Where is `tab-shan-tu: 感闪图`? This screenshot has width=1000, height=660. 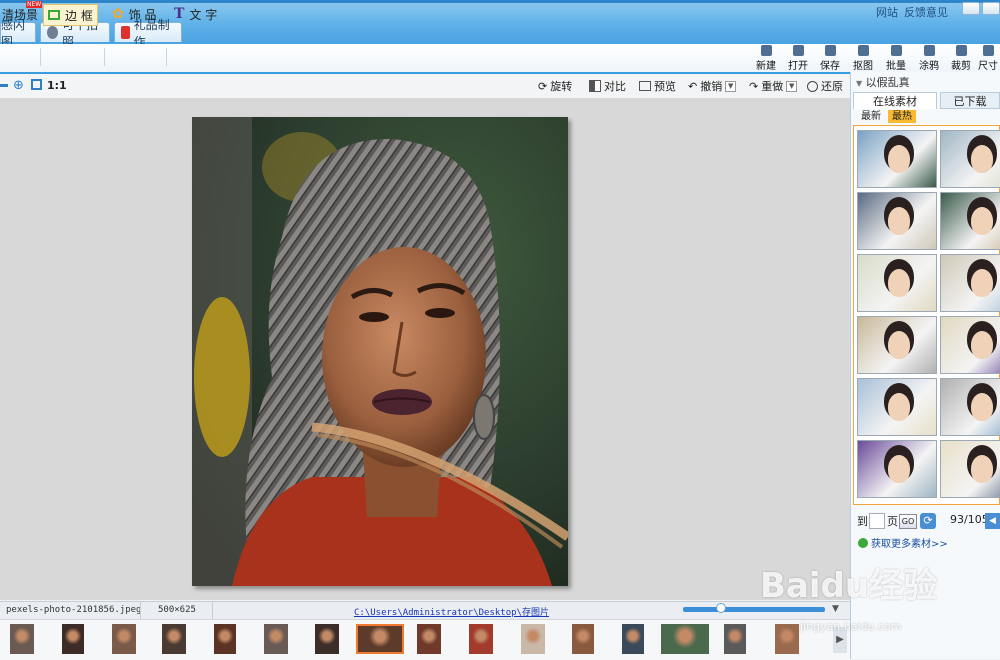 tab-shan-tu: 感闪图 is located at coordinates (18, 33).